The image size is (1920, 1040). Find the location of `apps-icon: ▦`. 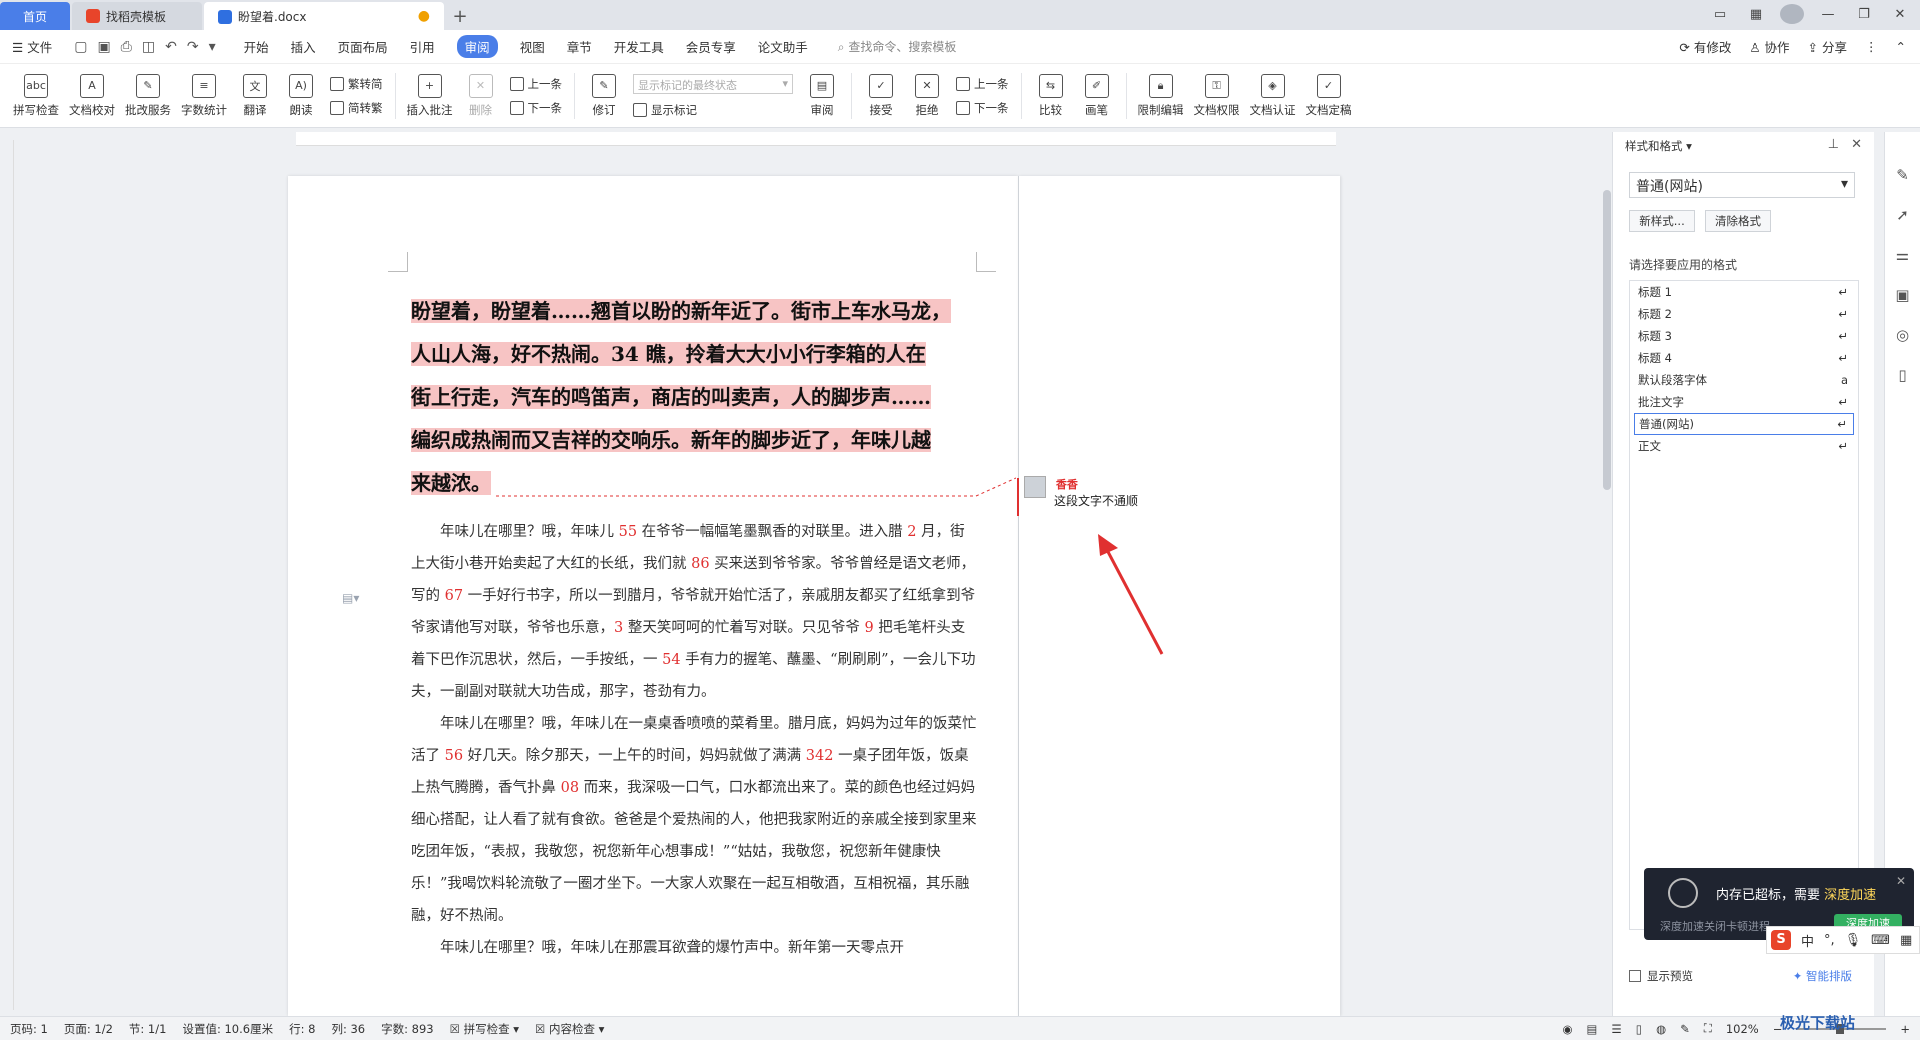

apps-icon: ▦ is located at coordinates (1756, 14).